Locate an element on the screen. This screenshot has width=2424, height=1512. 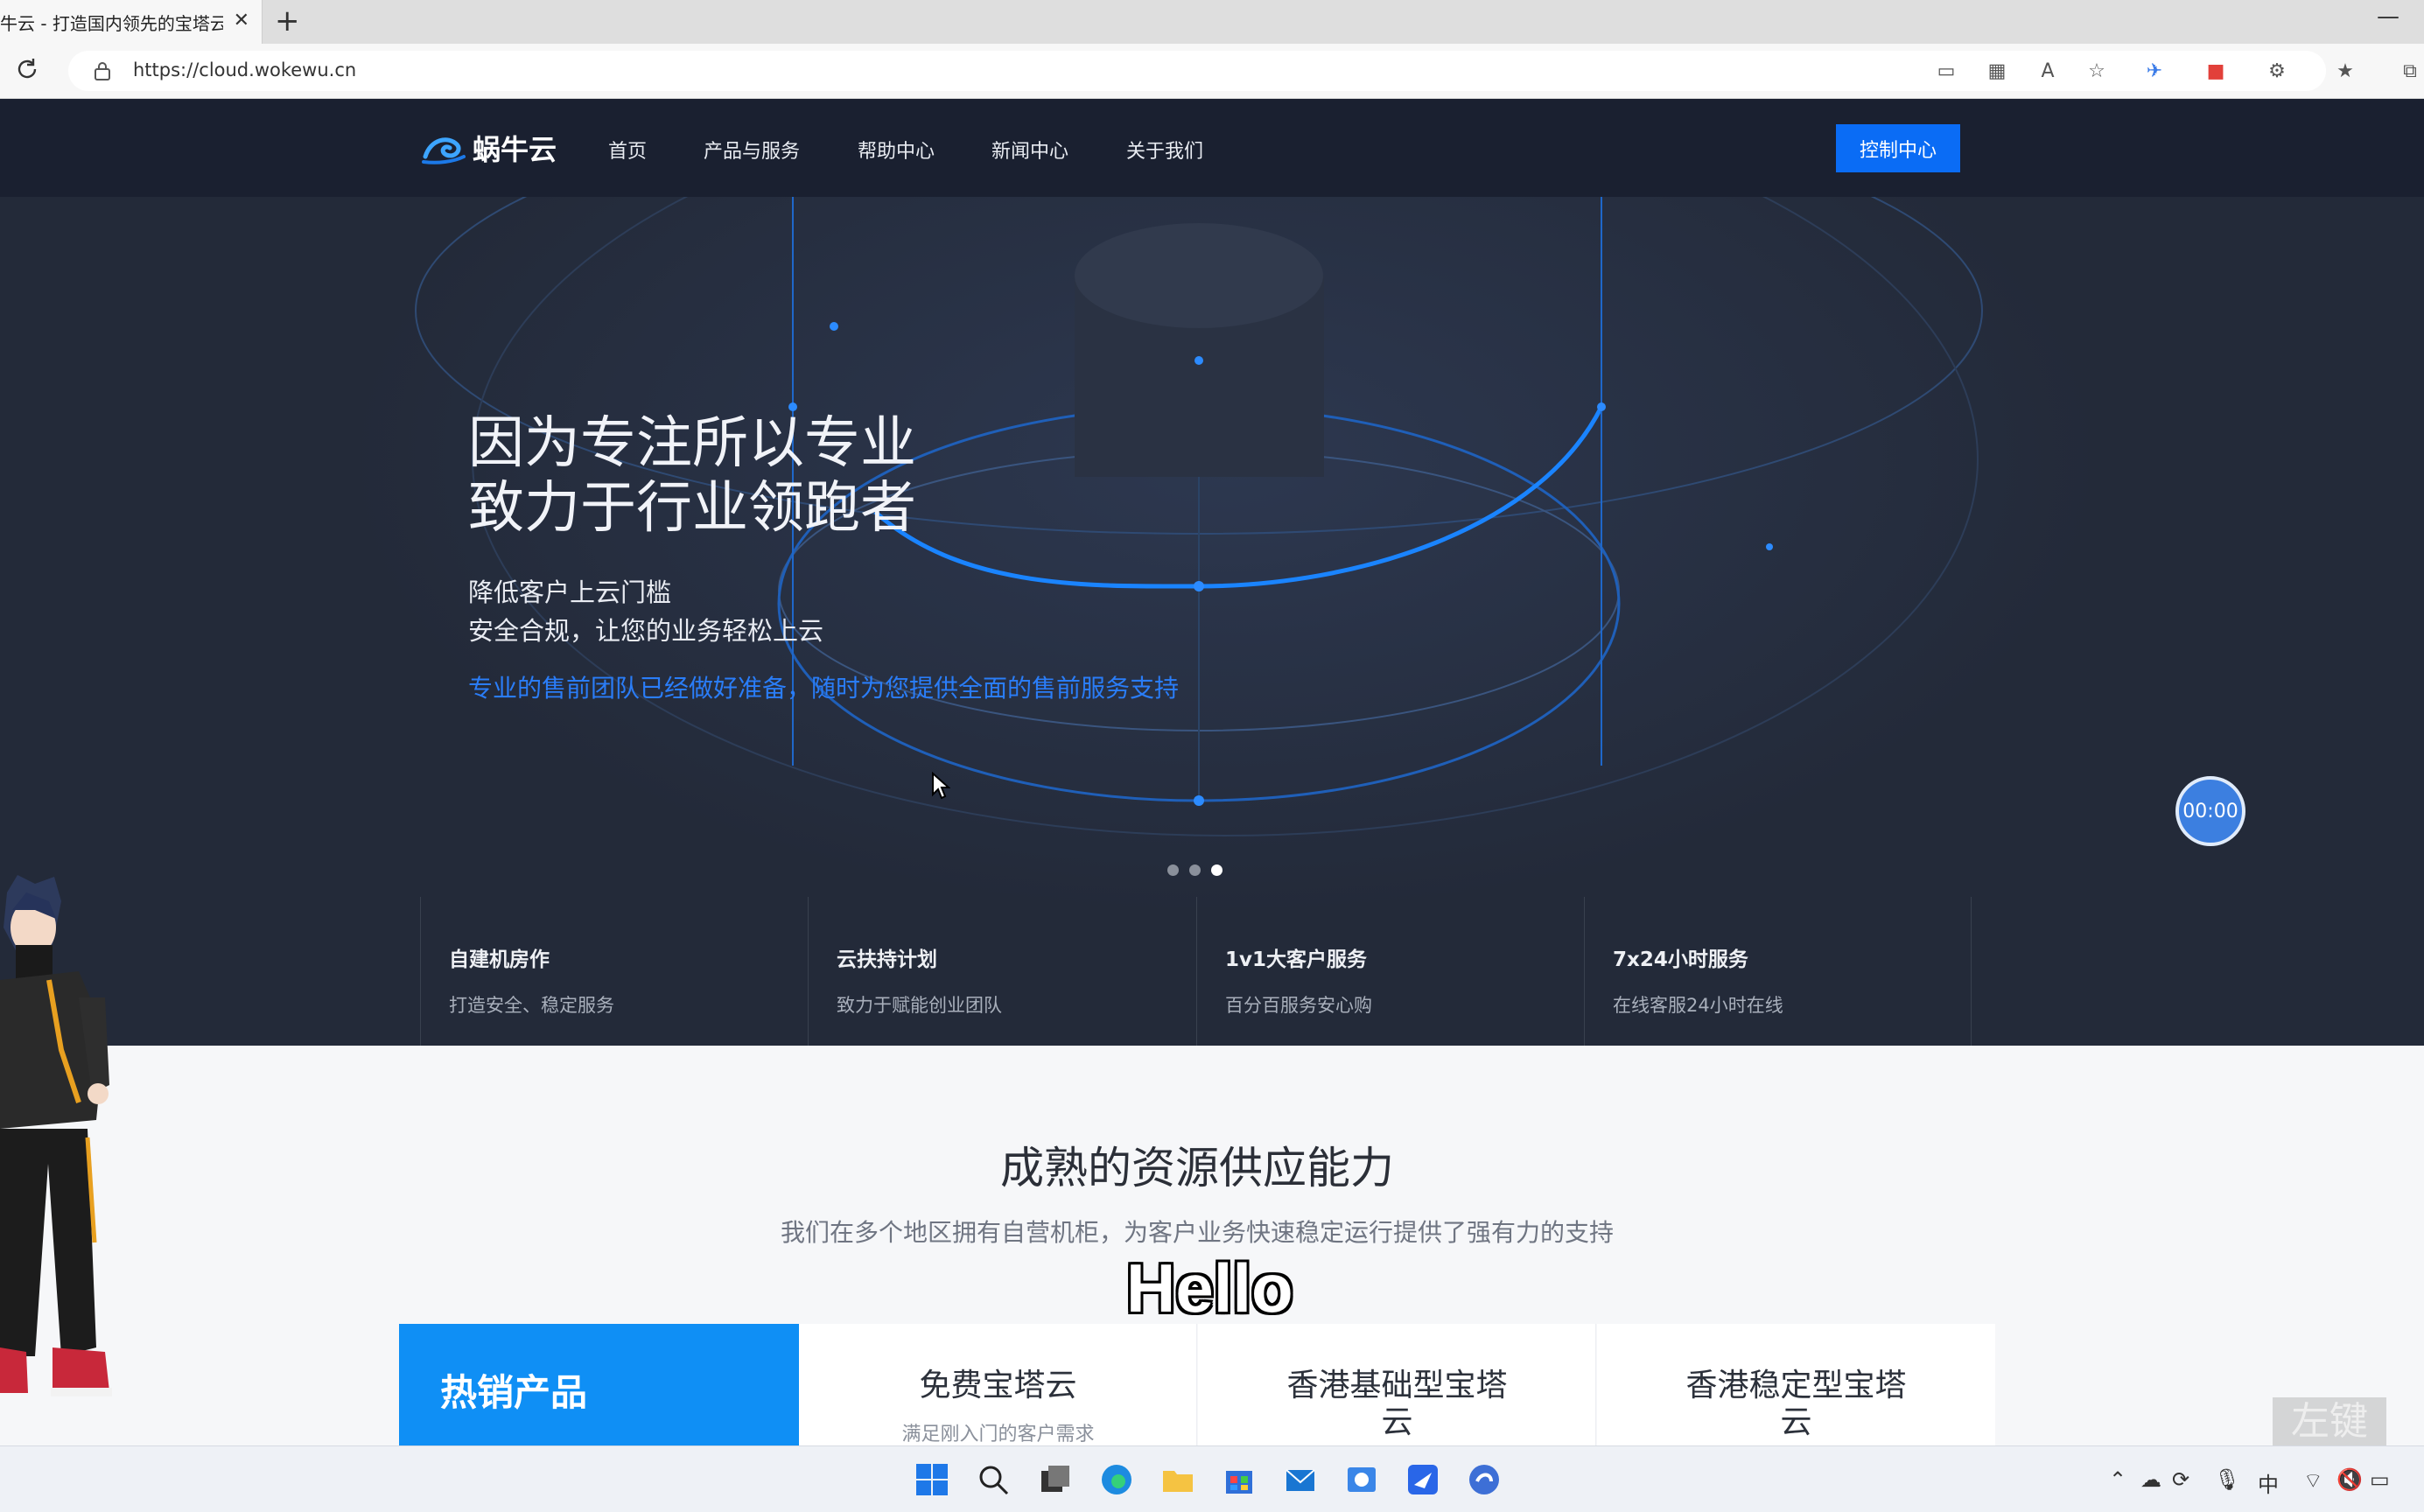
ime-indicator: 中 is located at coordinates (2268, 1482).